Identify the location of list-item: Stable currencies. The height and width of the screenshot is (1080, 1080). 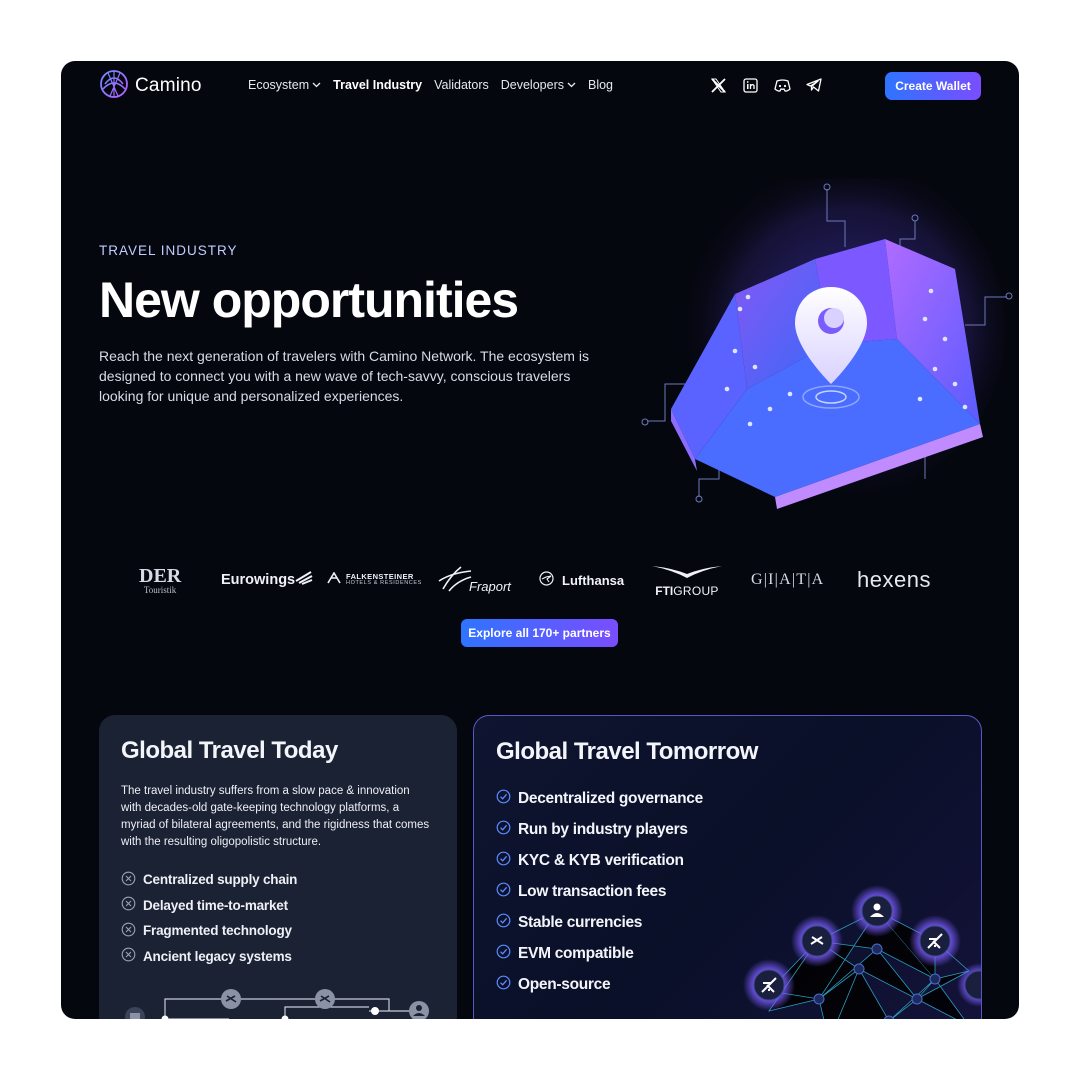
(599, 922).